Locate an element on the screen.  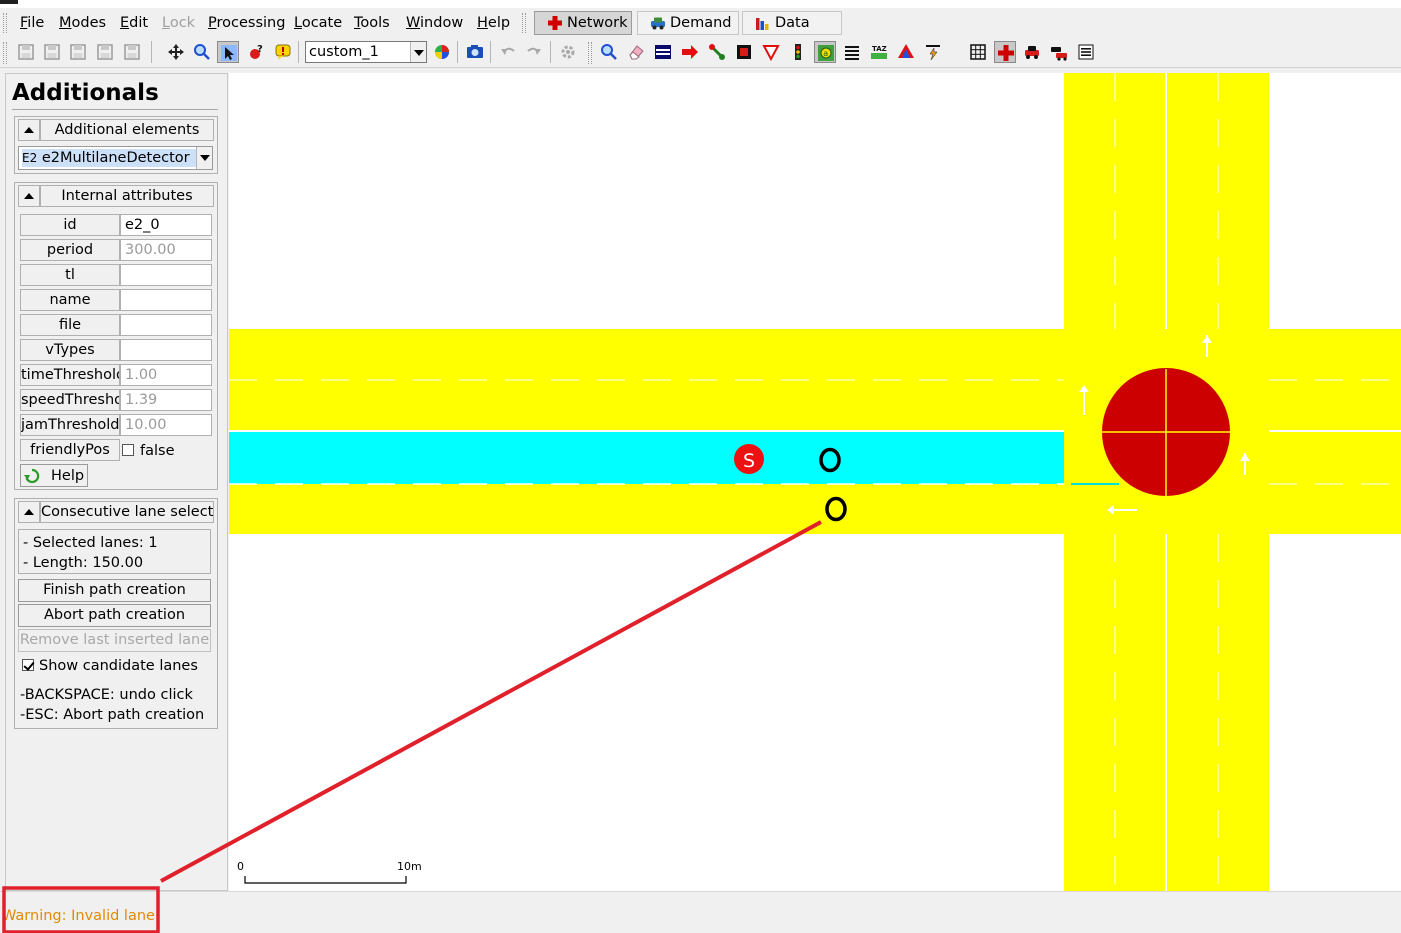
edge-nodes-icon is located at coordinates (717, 52).